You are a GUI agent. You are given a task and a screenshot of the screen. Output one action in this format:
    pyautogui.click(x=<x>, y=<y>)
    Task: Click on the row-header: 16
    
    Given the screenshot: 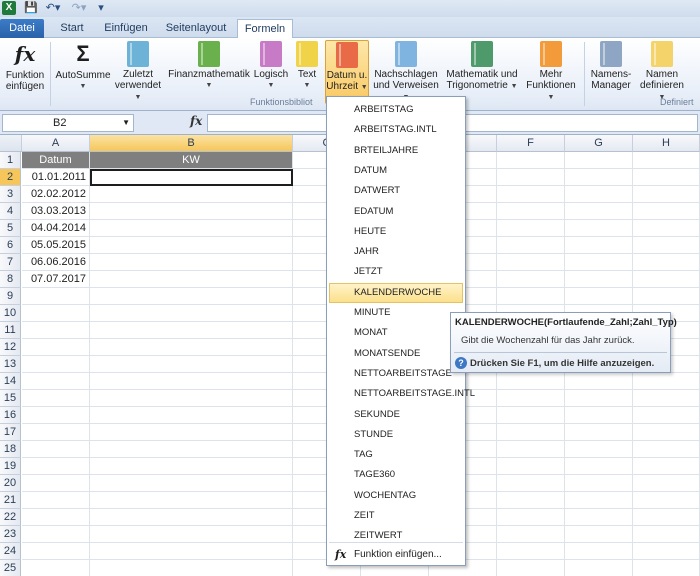 What is the action you would take?
    pyautogui.click(x=10, y=415)
    